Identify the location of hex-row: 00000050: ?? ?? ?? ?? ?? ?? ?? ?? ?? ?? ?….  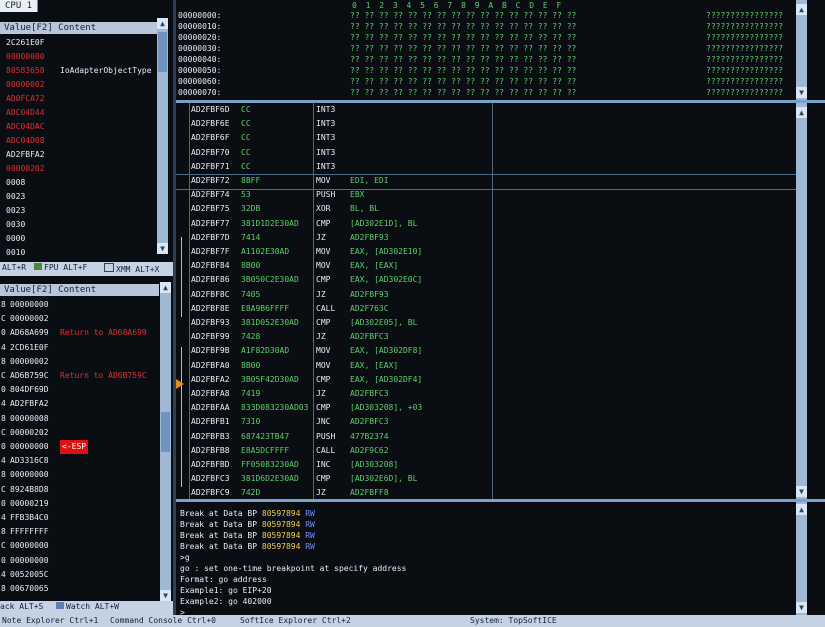
(486, 70).